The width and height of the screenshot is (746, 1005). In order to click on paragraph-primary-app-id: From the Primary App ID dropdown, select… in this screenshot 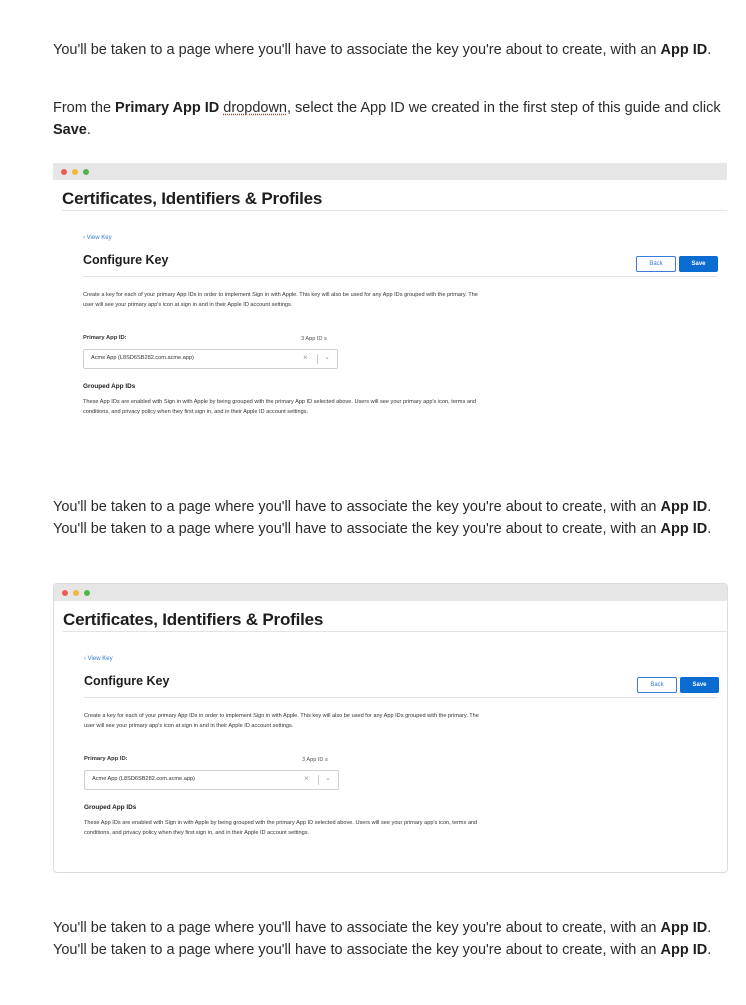, I will do `click(387, 119)`.